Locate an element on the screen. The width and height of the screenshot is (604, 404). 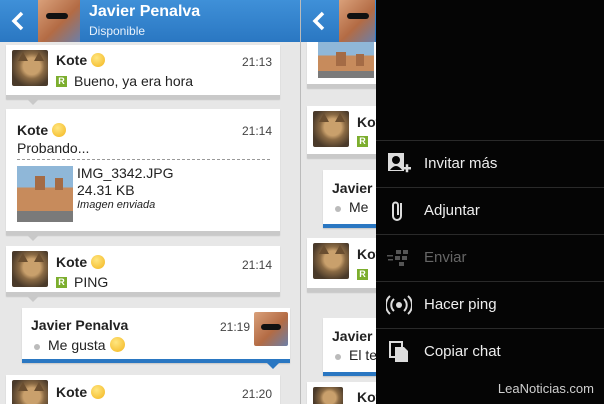
contact-status: Disponible is located at coordinates (117, 31).